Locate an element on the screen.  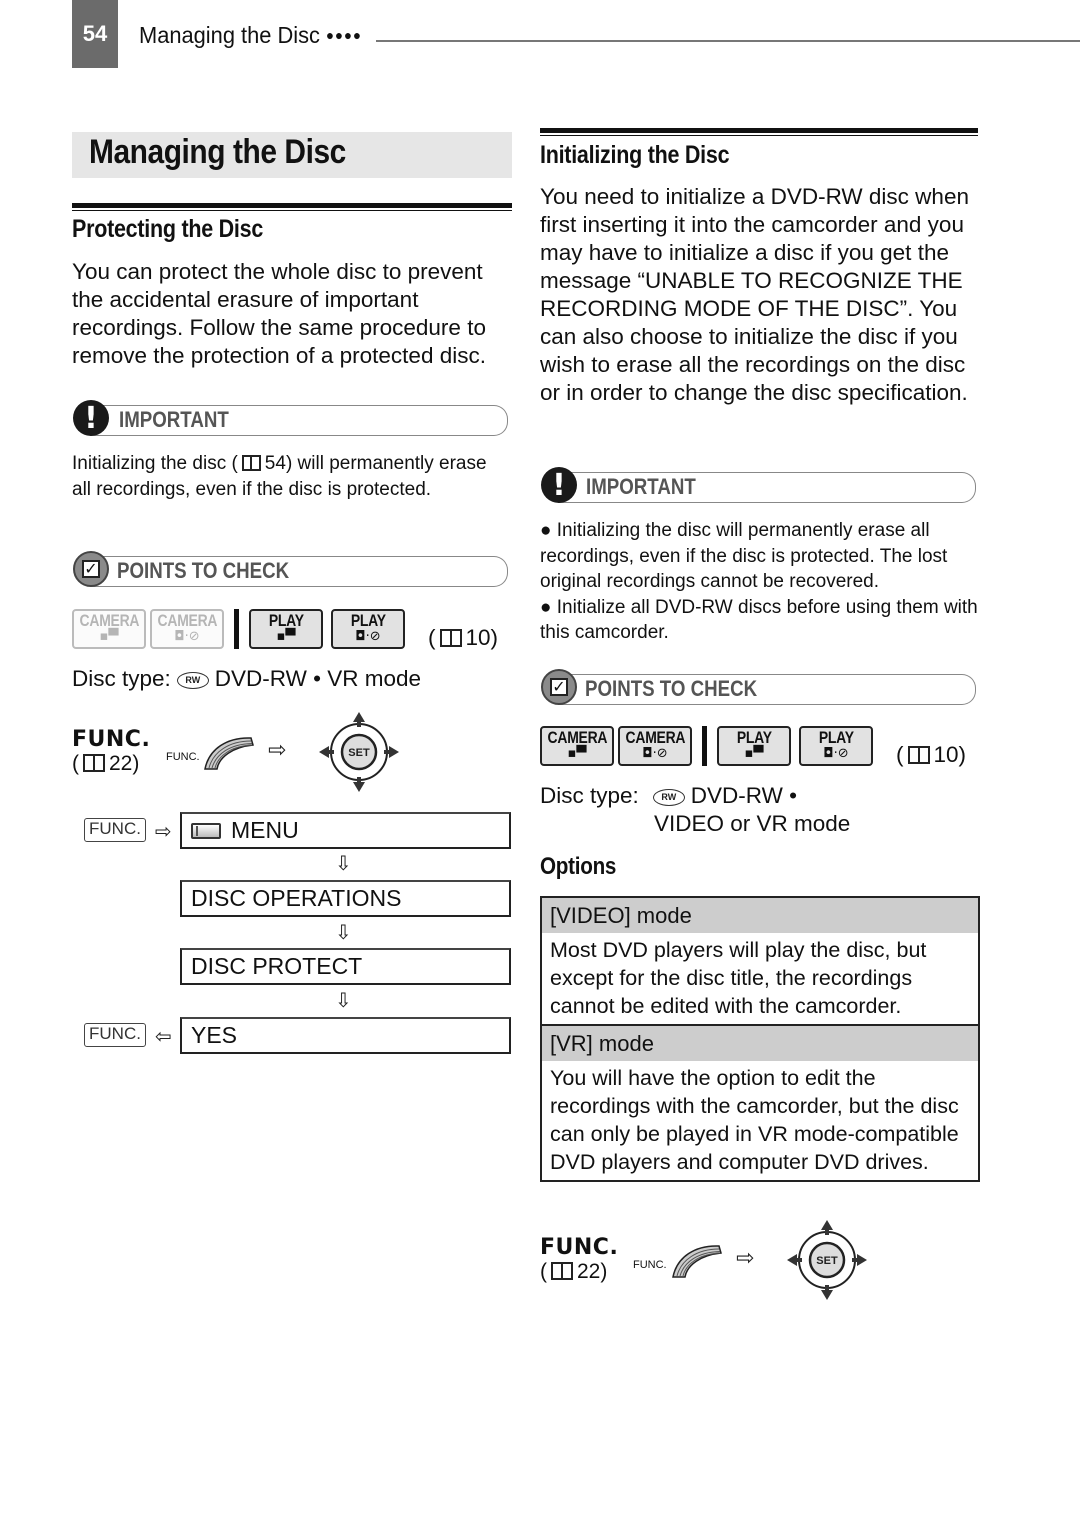
menu-step-yes: YES is located at coordinates (345, 1035).